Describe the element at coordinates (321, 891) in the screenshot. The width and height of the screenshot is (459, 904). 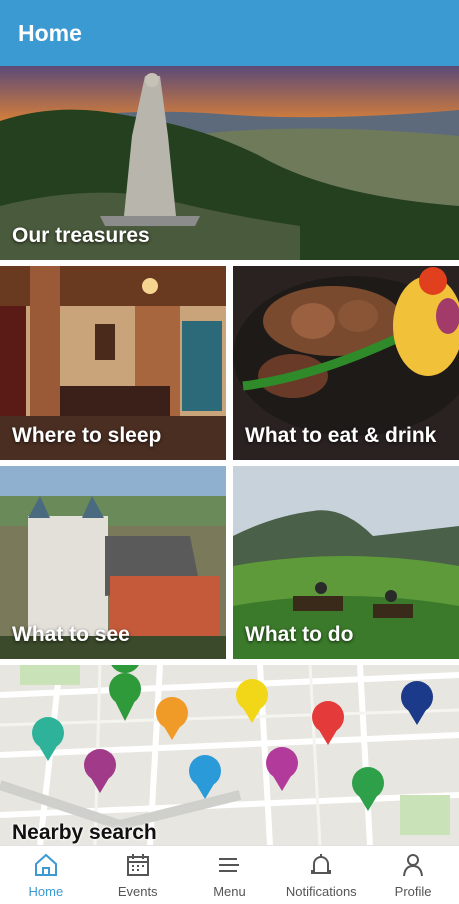
I see `nav-label: Notifications` at that location.